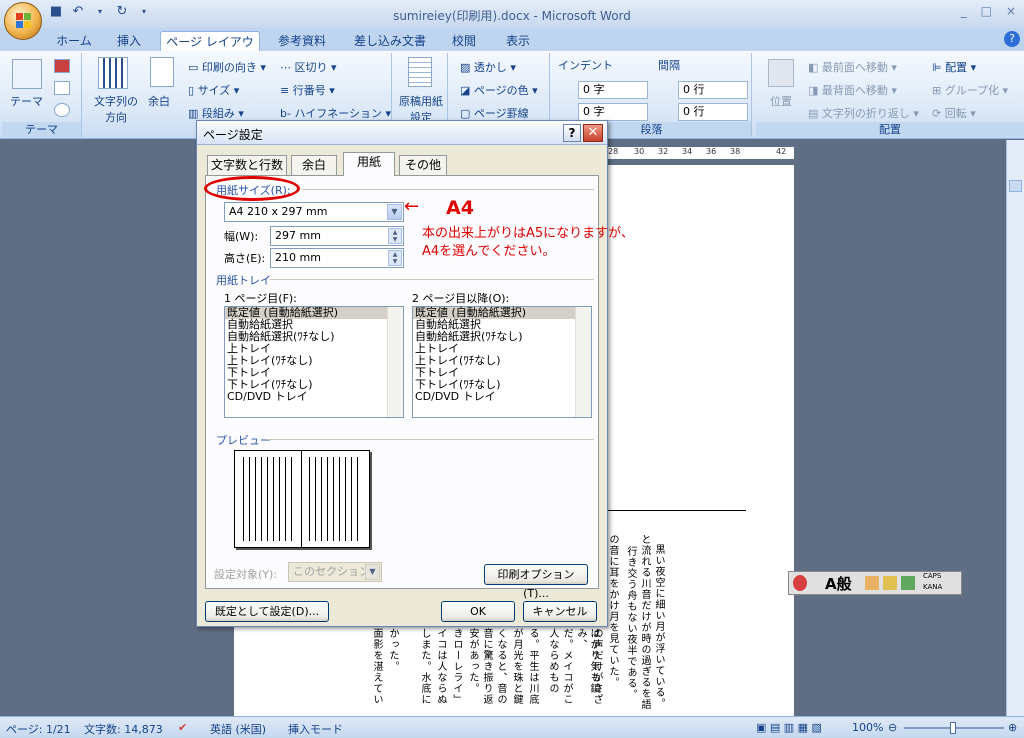  Describe the element at coordinates (954, 67) in the screenshot. I see `align-button: ⊫ 配置 ▾` at that location.